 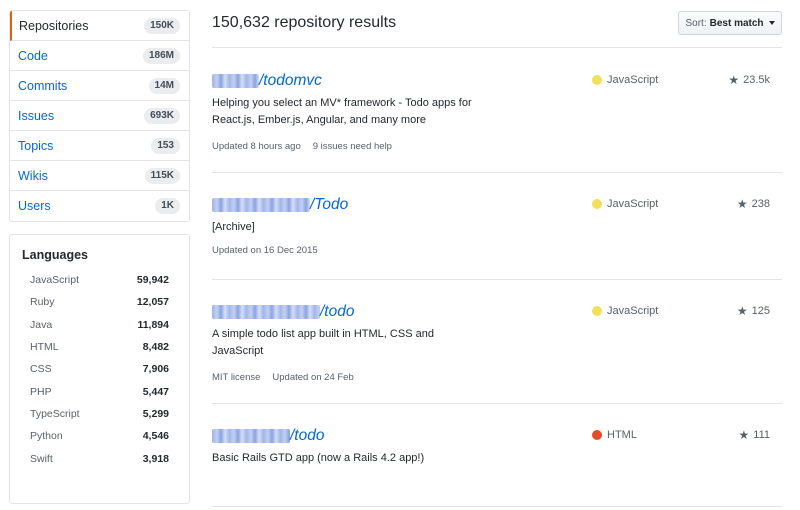 I want to click on language-filter-typescript: TypeScript 5,299, so click(x=99, y=414).